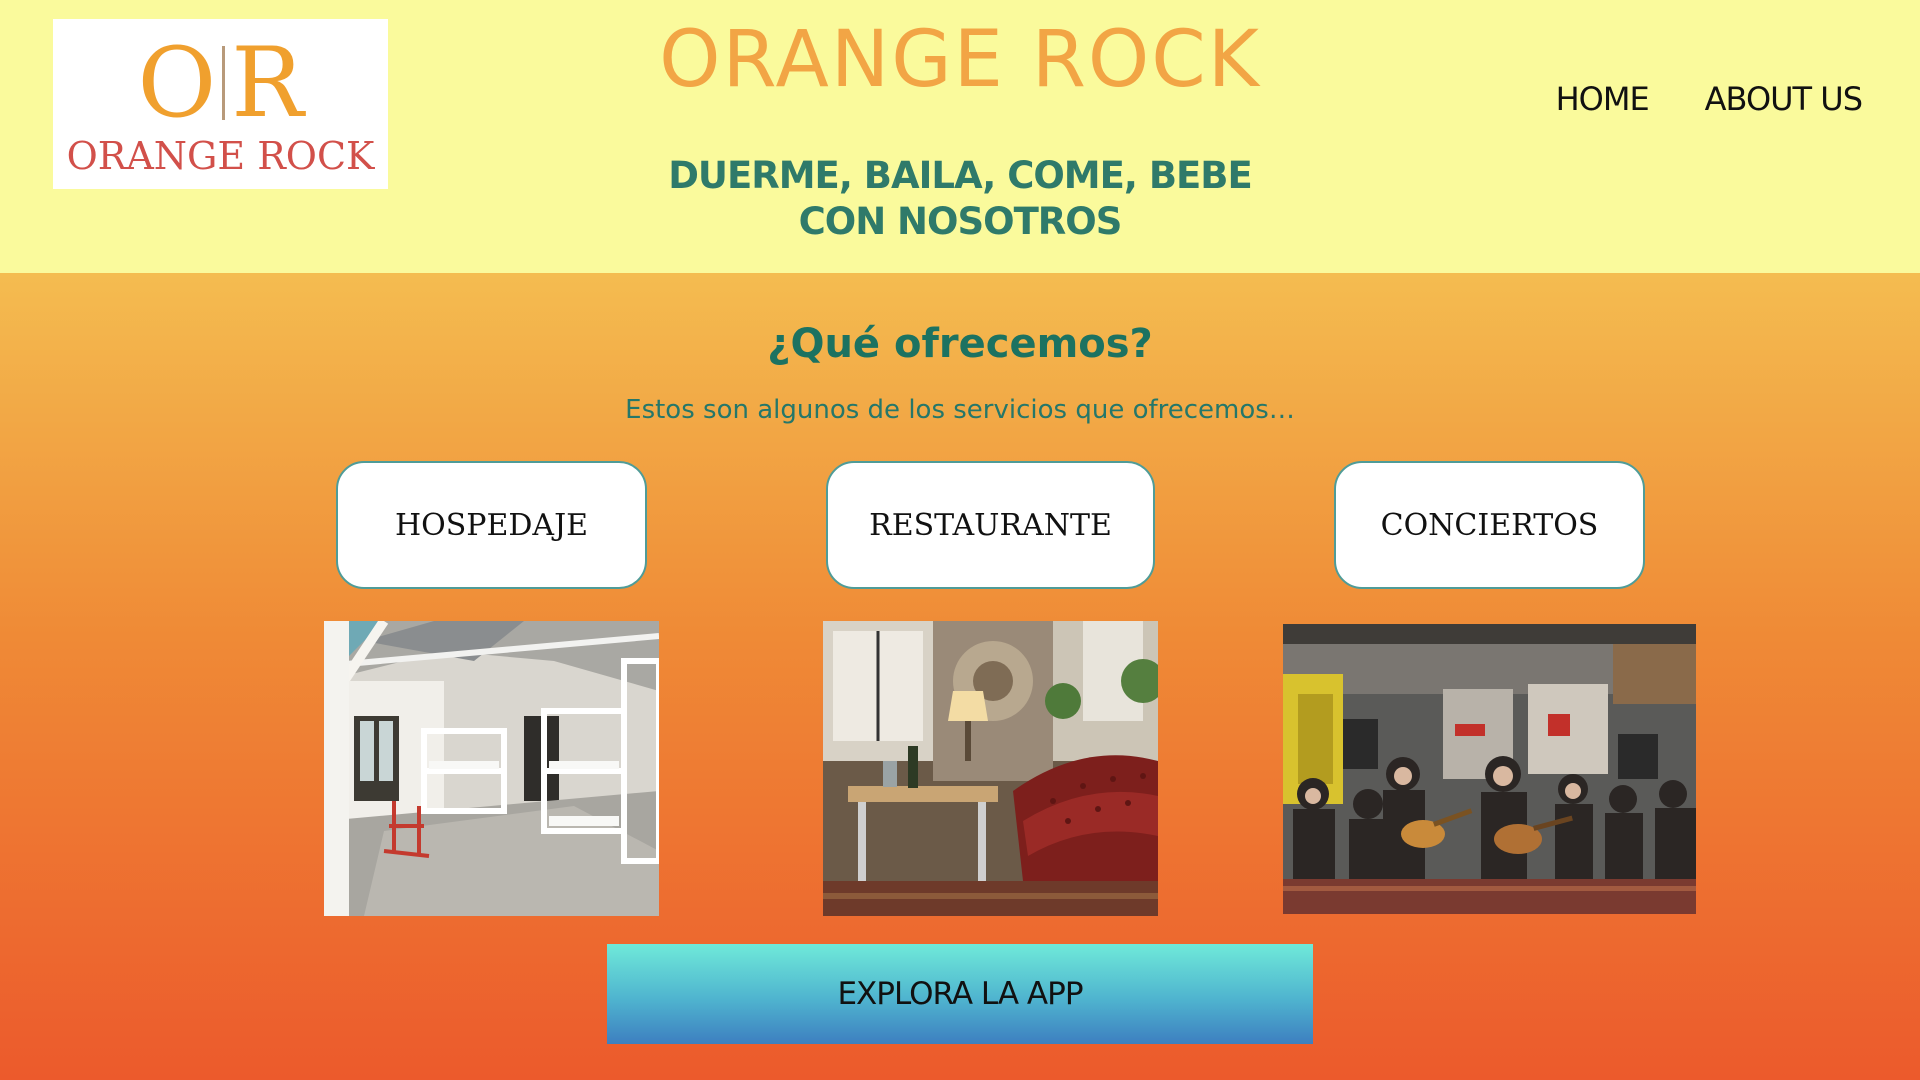 The width and height of the screenshot is (1920, 1080). I want to click on tagline-line-1: DUERME, BAILA, COME, BEBE, so click(960, 175).